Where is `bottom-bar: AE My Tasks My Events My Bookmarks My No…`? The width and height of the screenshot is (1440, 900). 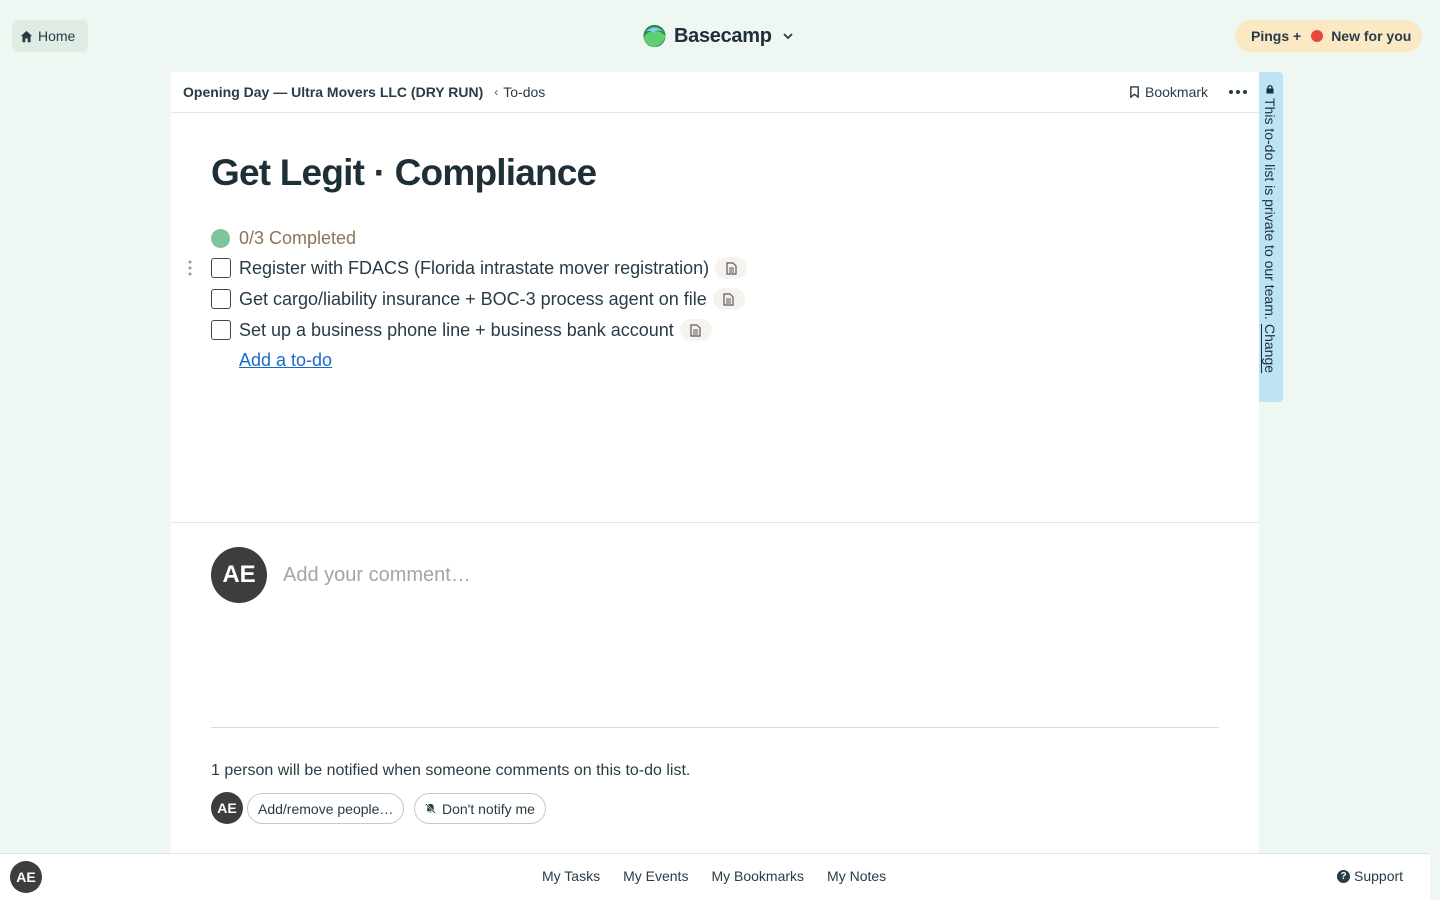 bottom-bar: AE My Tasks My Events My Bookmarks My No… is located at coordinates (715, 876).